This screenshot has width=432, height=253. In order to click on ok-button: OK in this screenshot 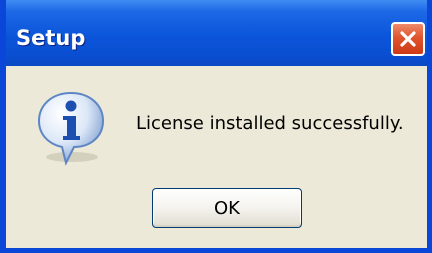, I will do `click(227, 208)`.